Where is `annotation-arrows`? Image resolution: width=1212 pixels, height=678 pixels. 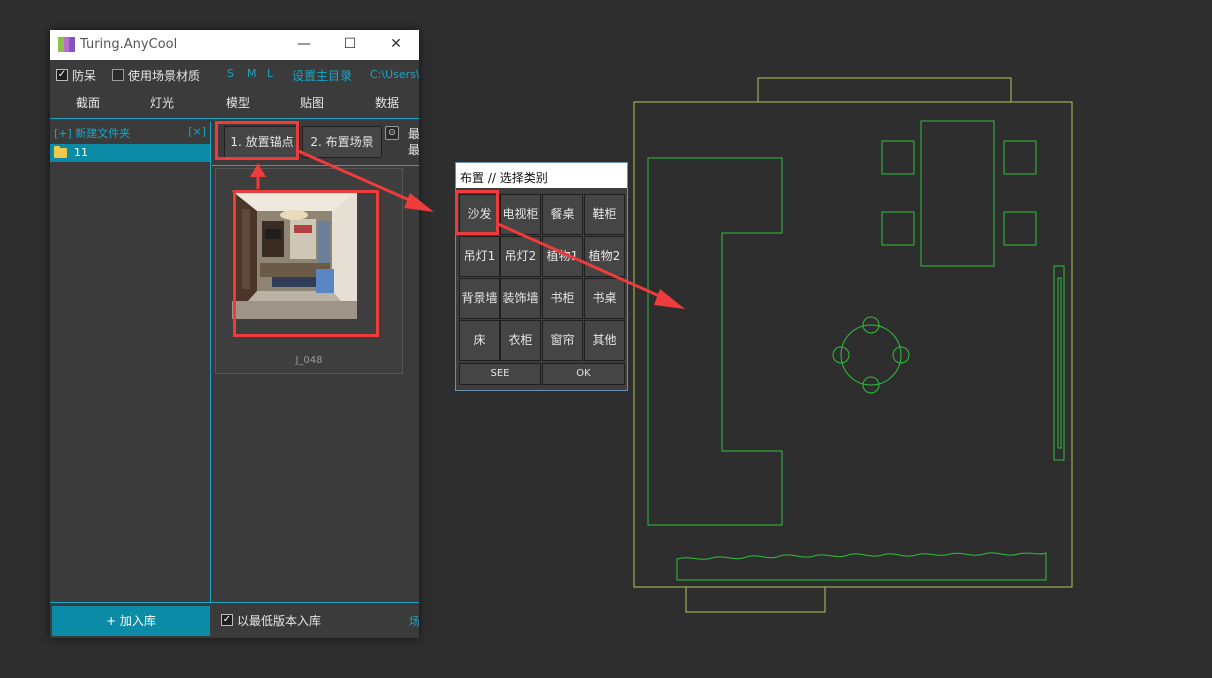
annotation-arrows is located at coordinates (467, 228).